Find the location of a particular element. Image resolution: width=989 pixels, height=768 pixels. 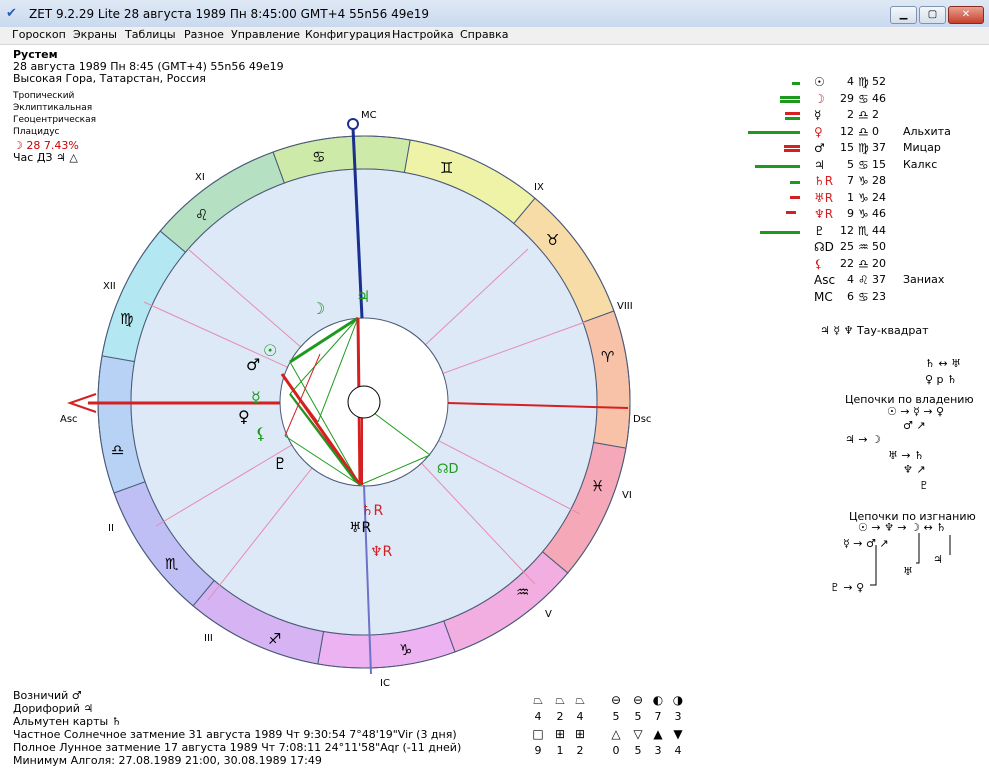

menu-misc: Разное is located at coordinates (204, 34).